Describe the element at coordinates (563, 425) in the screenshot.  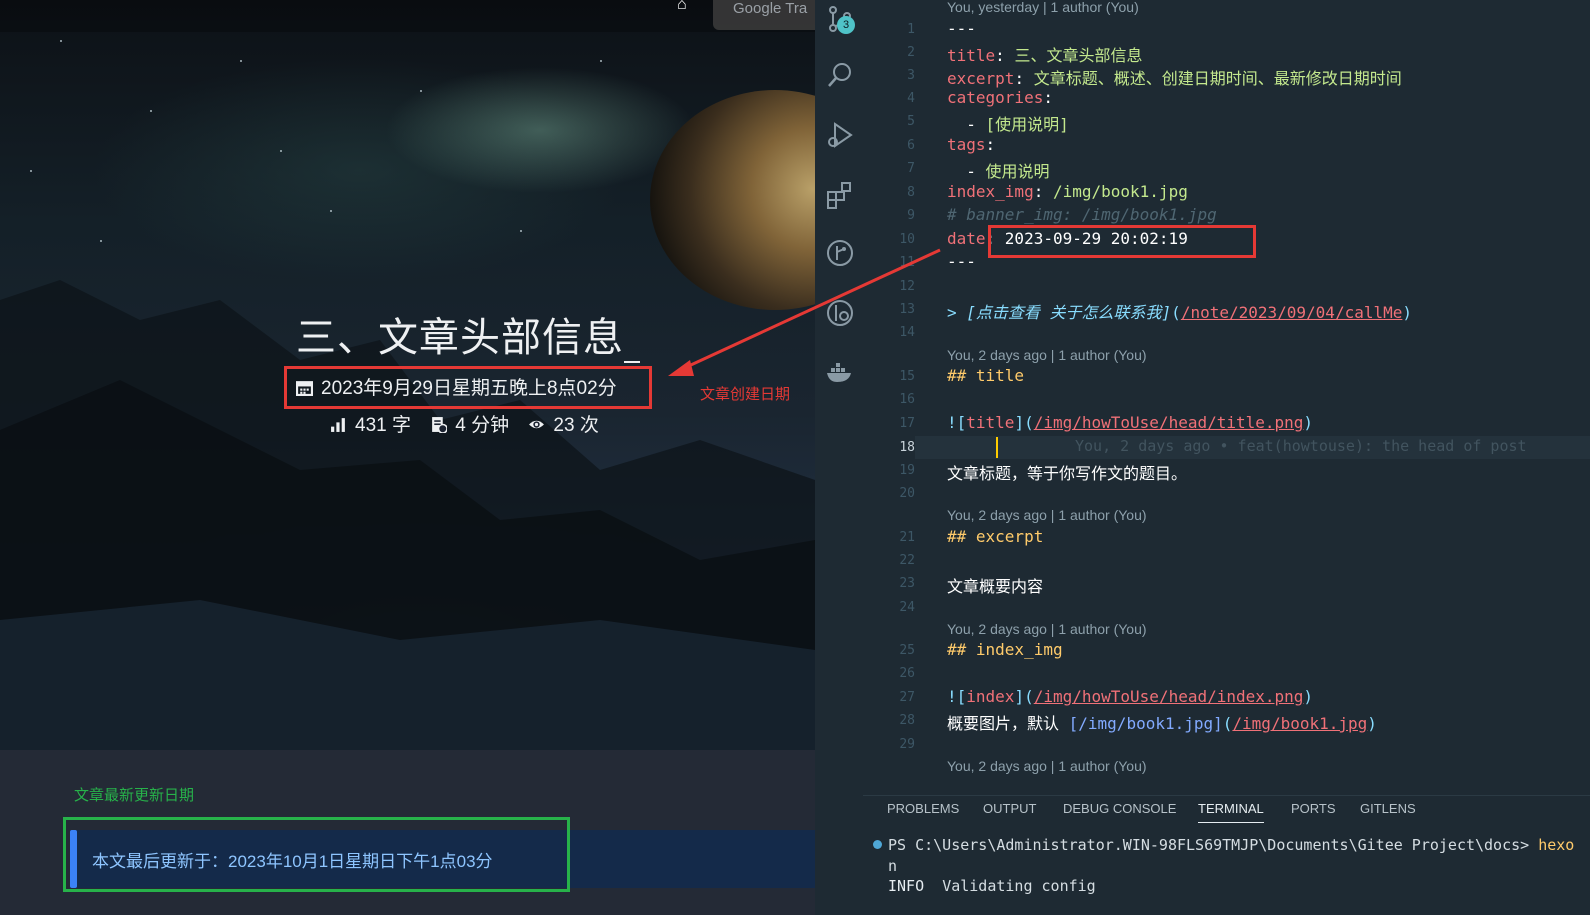
I see `view-count: 23 次` at that location.